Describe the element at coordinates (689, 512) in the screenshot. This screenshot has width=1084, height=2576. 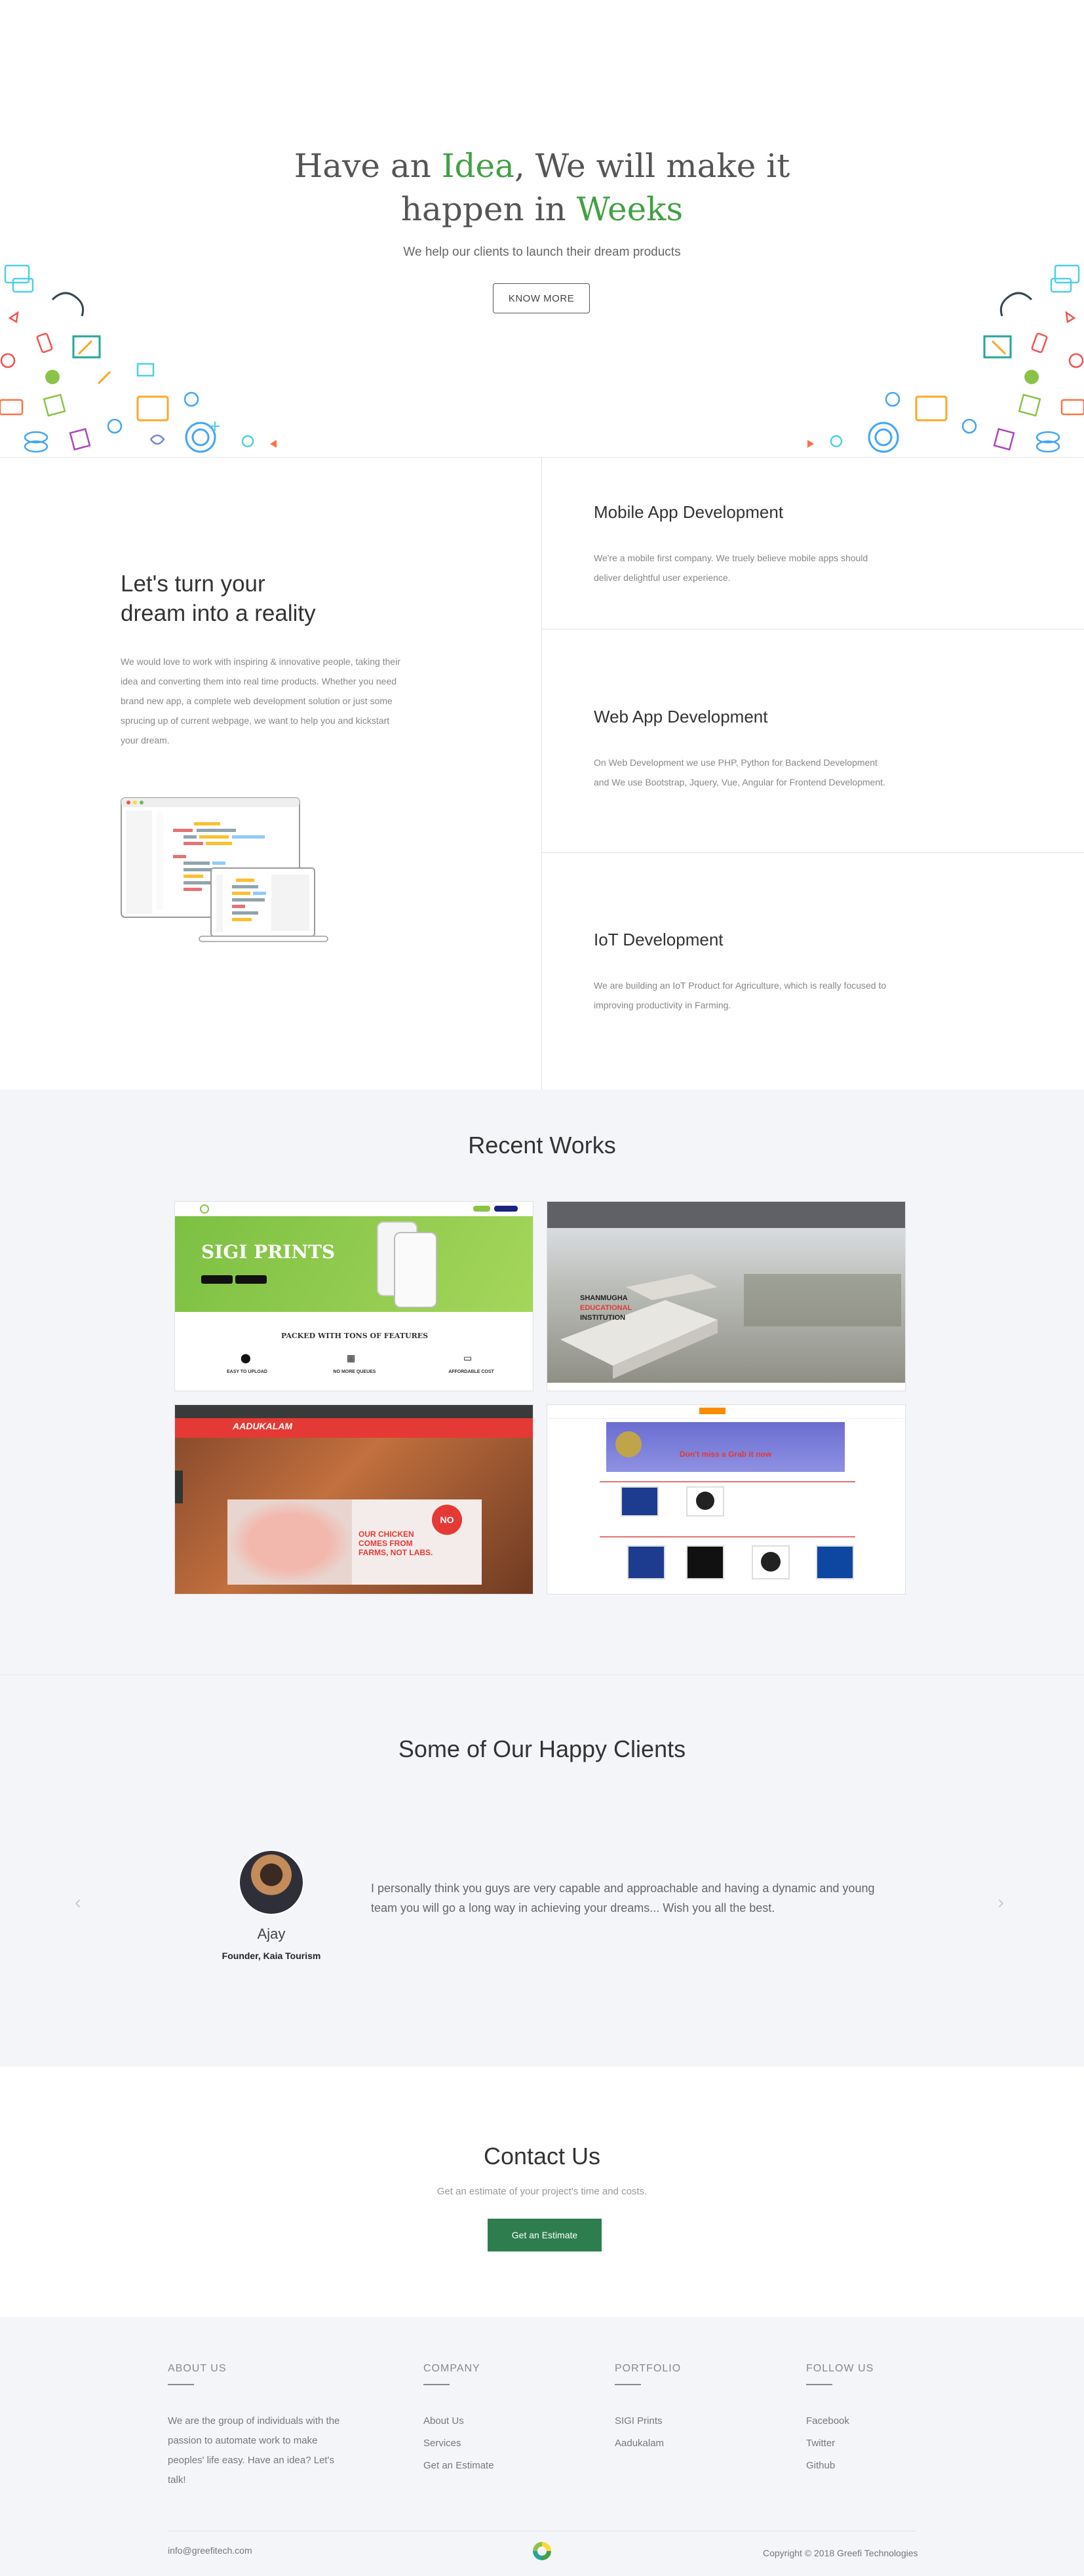
I see `service-title-mobile: Mobile App Development` at that location.